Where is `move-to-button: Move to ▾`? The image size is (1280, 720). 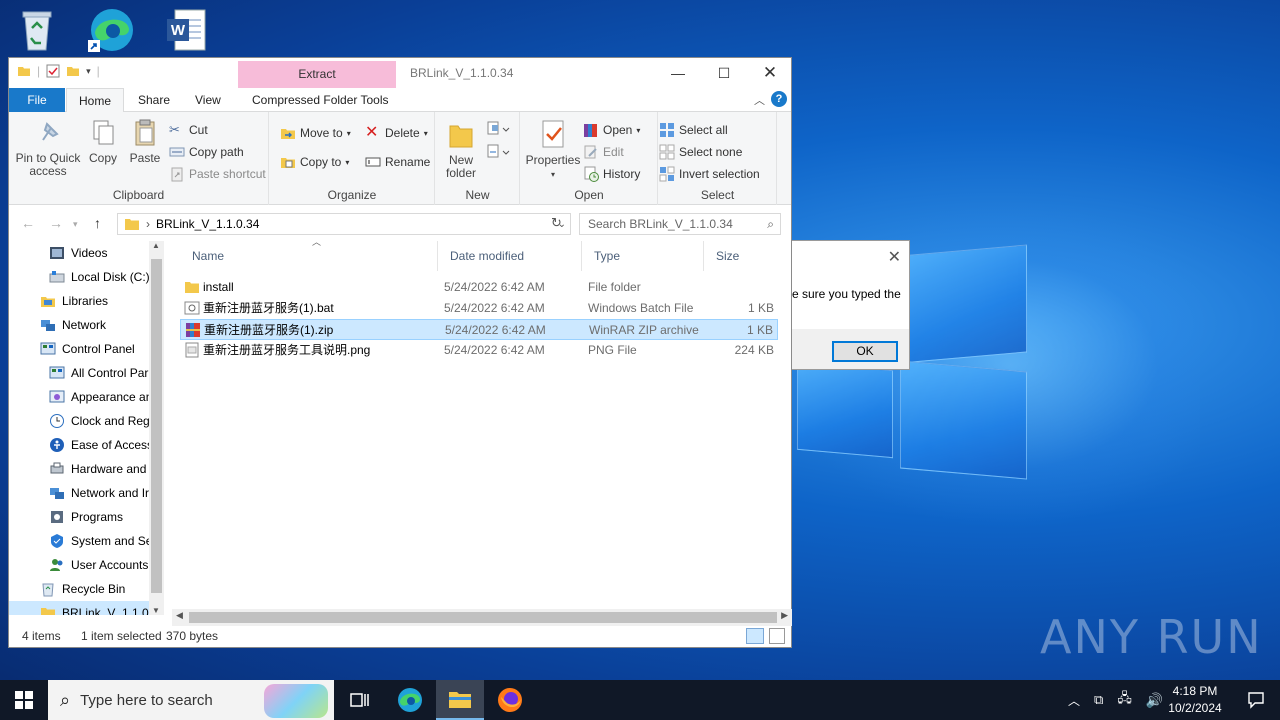 move-to-button: Move to ▾ is located at coordinates (315, 133).